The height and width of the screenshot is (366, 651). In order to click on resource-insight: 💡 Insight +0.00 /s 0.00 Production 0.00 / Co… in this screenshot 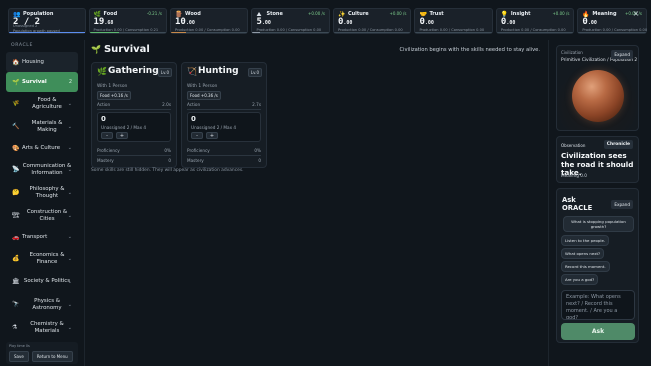, I will do `click(535, 21)`.